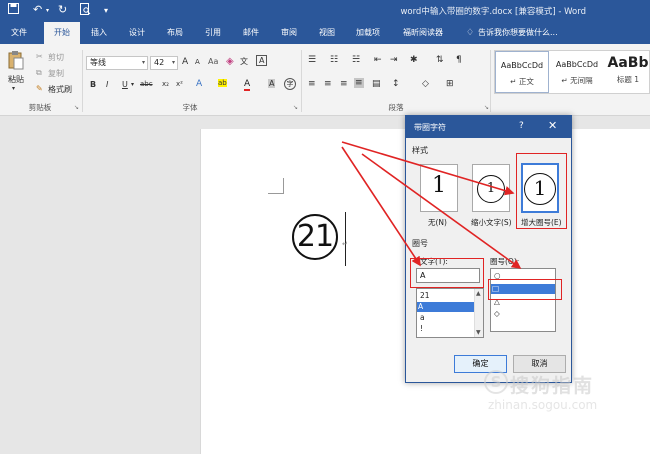 The height and width of the screenshot is (454, 650). What do you see at coordinates (414, 60) in the screenshot?
I see `chinese-layout-icon: ✱` at bounding box center [414, 60].